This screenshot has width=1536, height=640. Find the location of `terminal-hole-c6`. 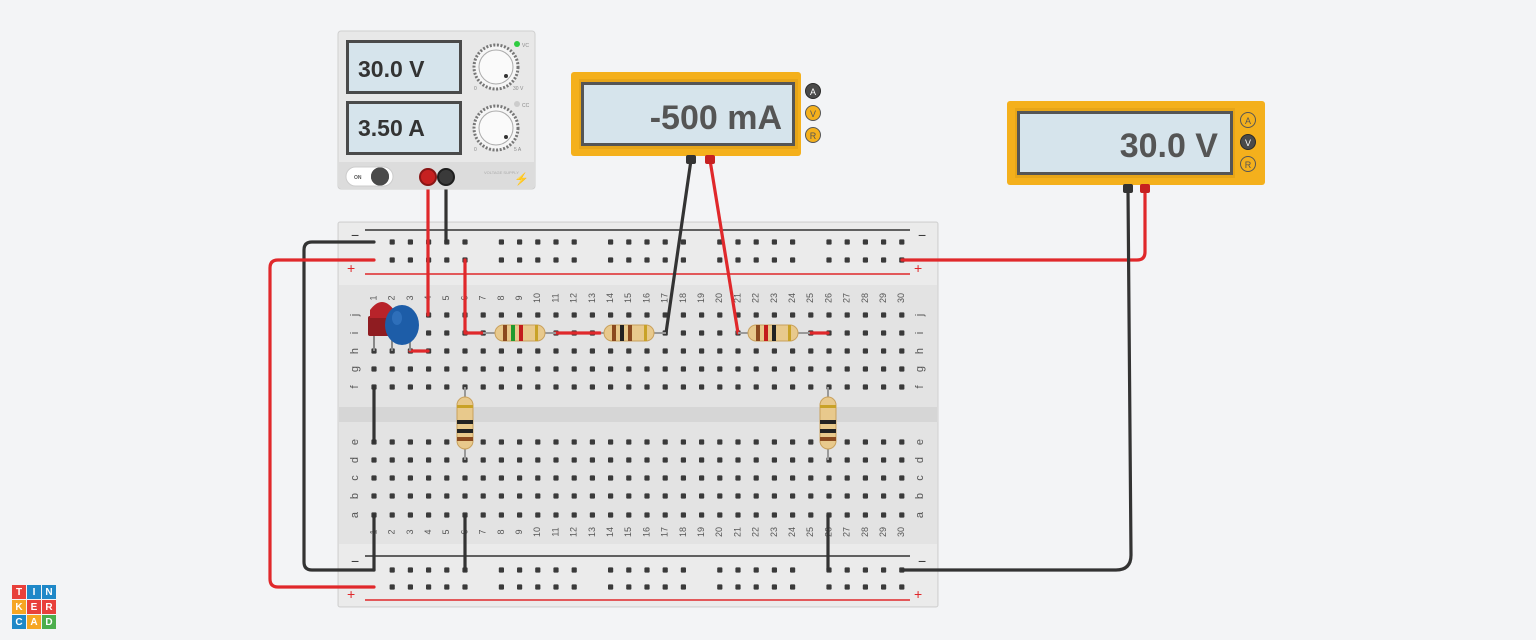

terminal-hole-c6 is located at coordinates (465, 478).